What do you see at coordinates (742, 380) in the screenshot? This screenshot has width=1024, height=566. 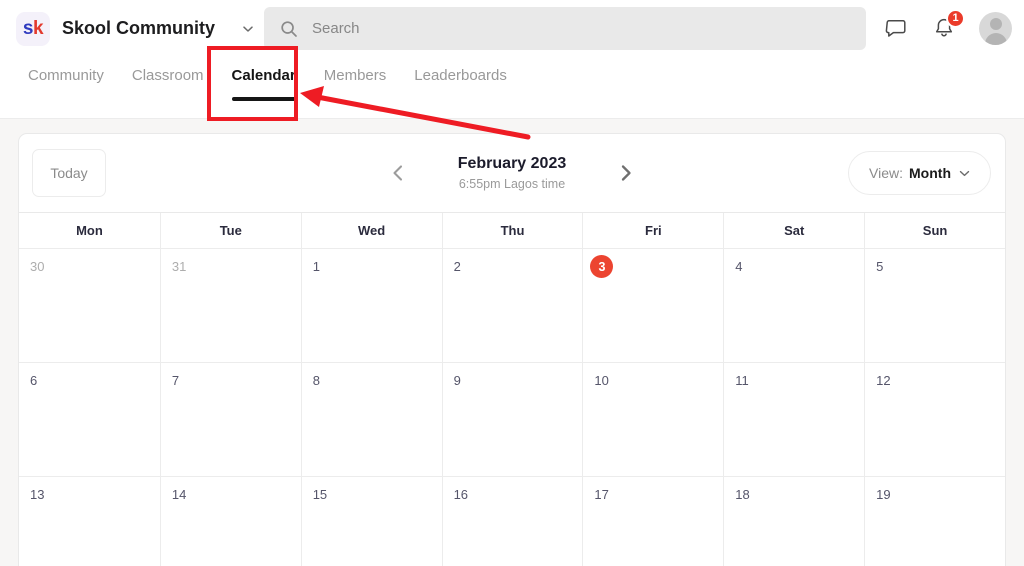 I see `day-number: 11` at bounding box center [742, 380].